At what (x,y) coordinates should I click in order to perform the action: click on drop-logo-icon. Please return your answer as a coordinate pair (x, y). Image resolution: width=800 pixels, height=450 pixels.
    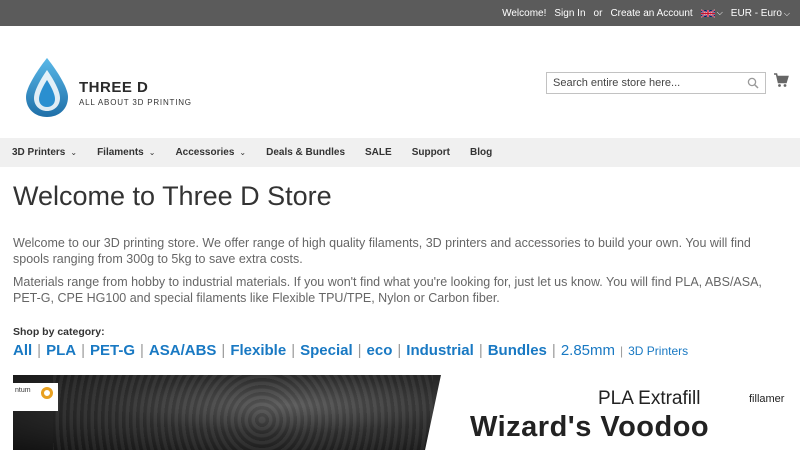
    Looking at the image, I should click on (47, 87).